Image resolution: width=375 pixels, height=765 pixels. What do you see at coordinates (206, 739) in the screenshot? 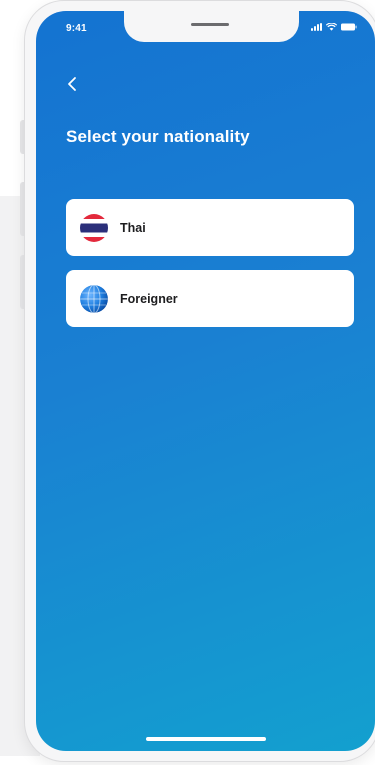
I see `home-indicator` at bounding box center [206, 739].